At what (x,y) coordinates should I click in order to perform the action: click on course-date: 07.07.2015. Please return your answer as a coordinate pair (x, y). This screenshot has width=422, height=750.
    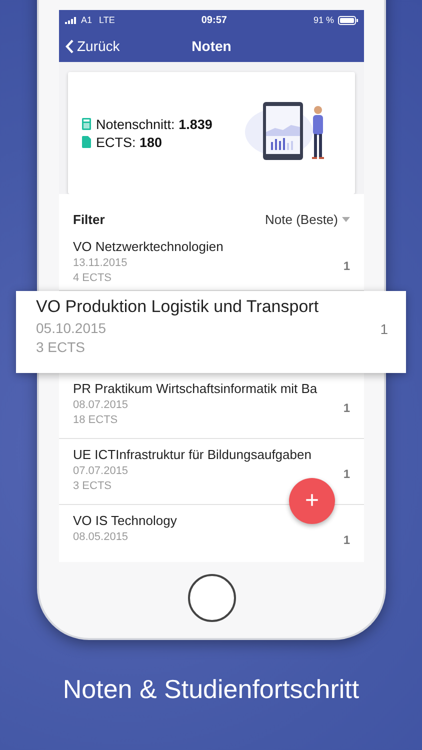
    Looking at the image, I should click on (101, 471).